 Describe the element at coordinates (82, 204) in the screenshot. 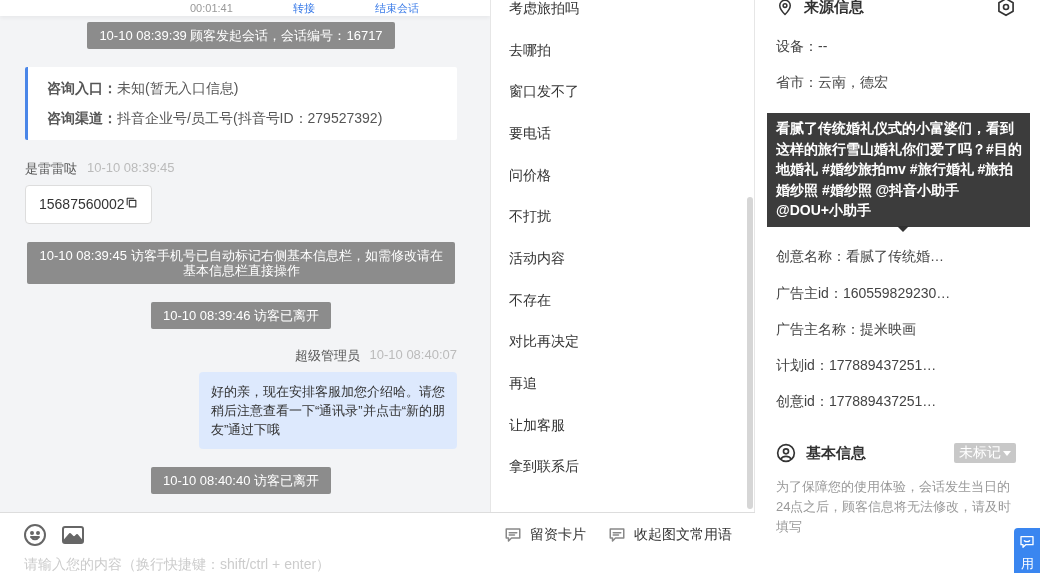

I see `phone-number: 15687560002` at that location.